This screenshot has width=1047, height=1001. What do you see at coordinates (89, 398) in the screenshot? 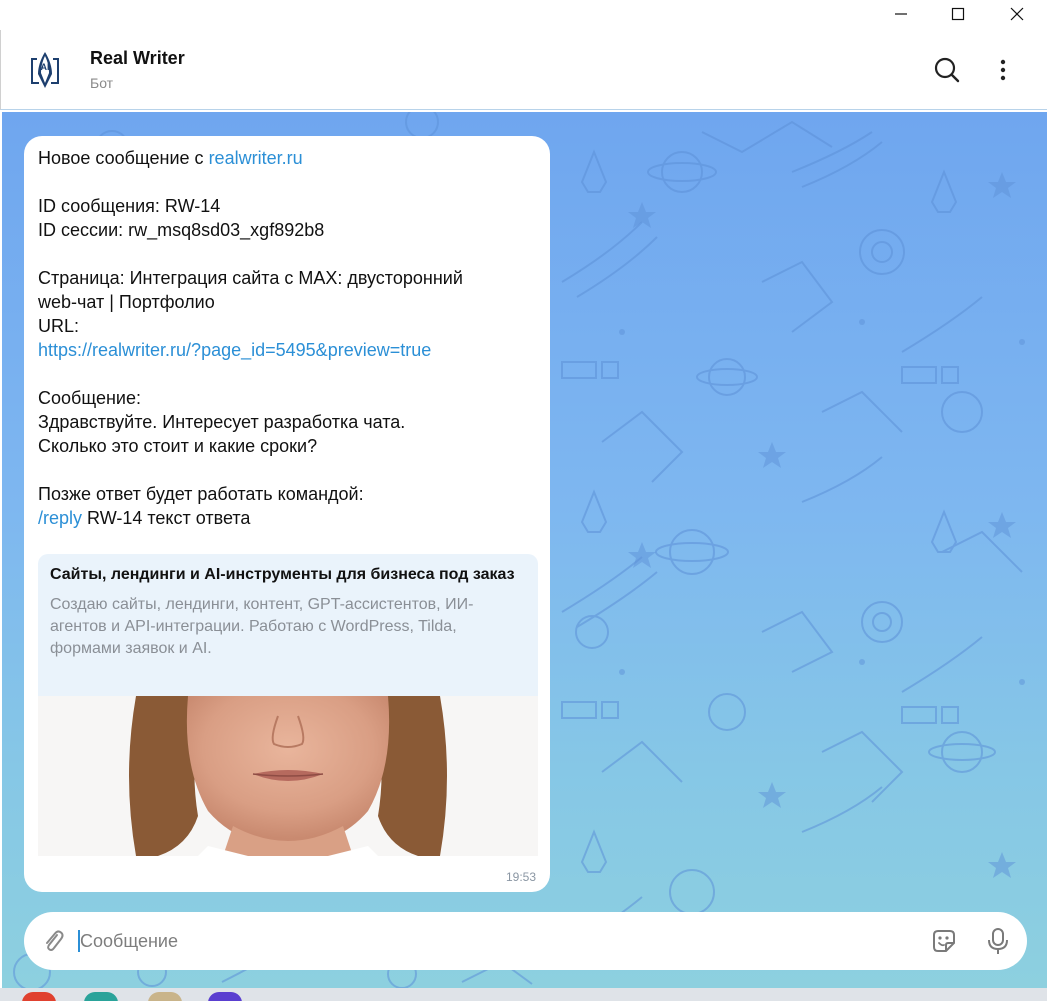
I see `message-label: Сообщение:` at bounding box center [89, 398].